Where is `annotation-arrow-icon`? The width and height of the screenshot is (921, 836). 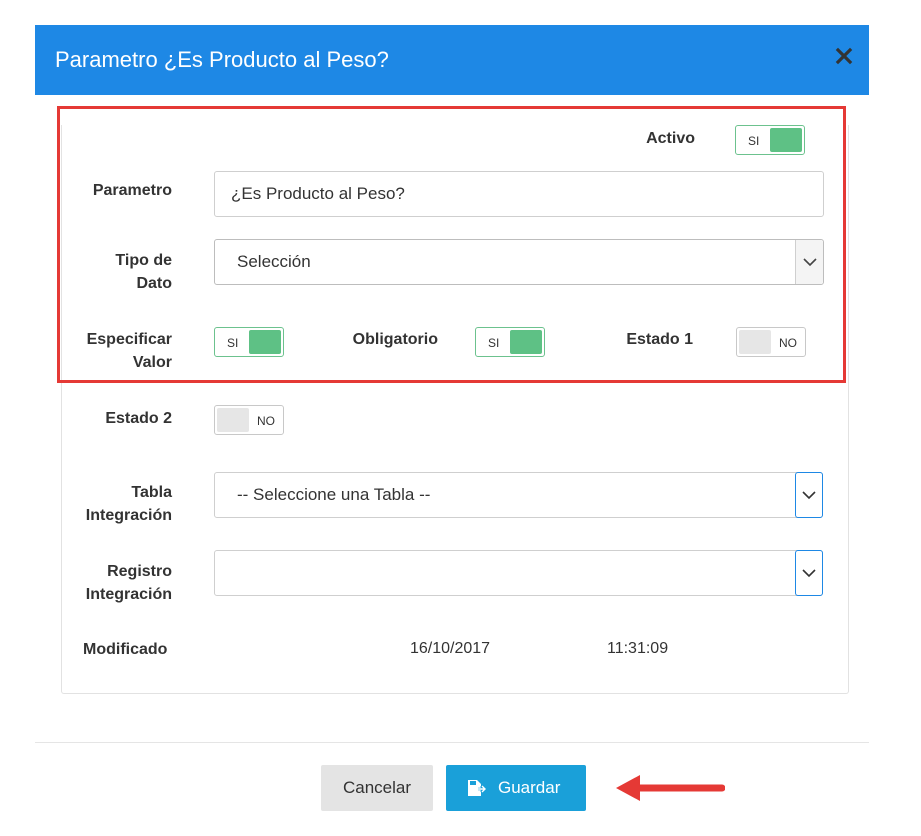
annotation-arrow-icon is located at coordinates (668, 790).